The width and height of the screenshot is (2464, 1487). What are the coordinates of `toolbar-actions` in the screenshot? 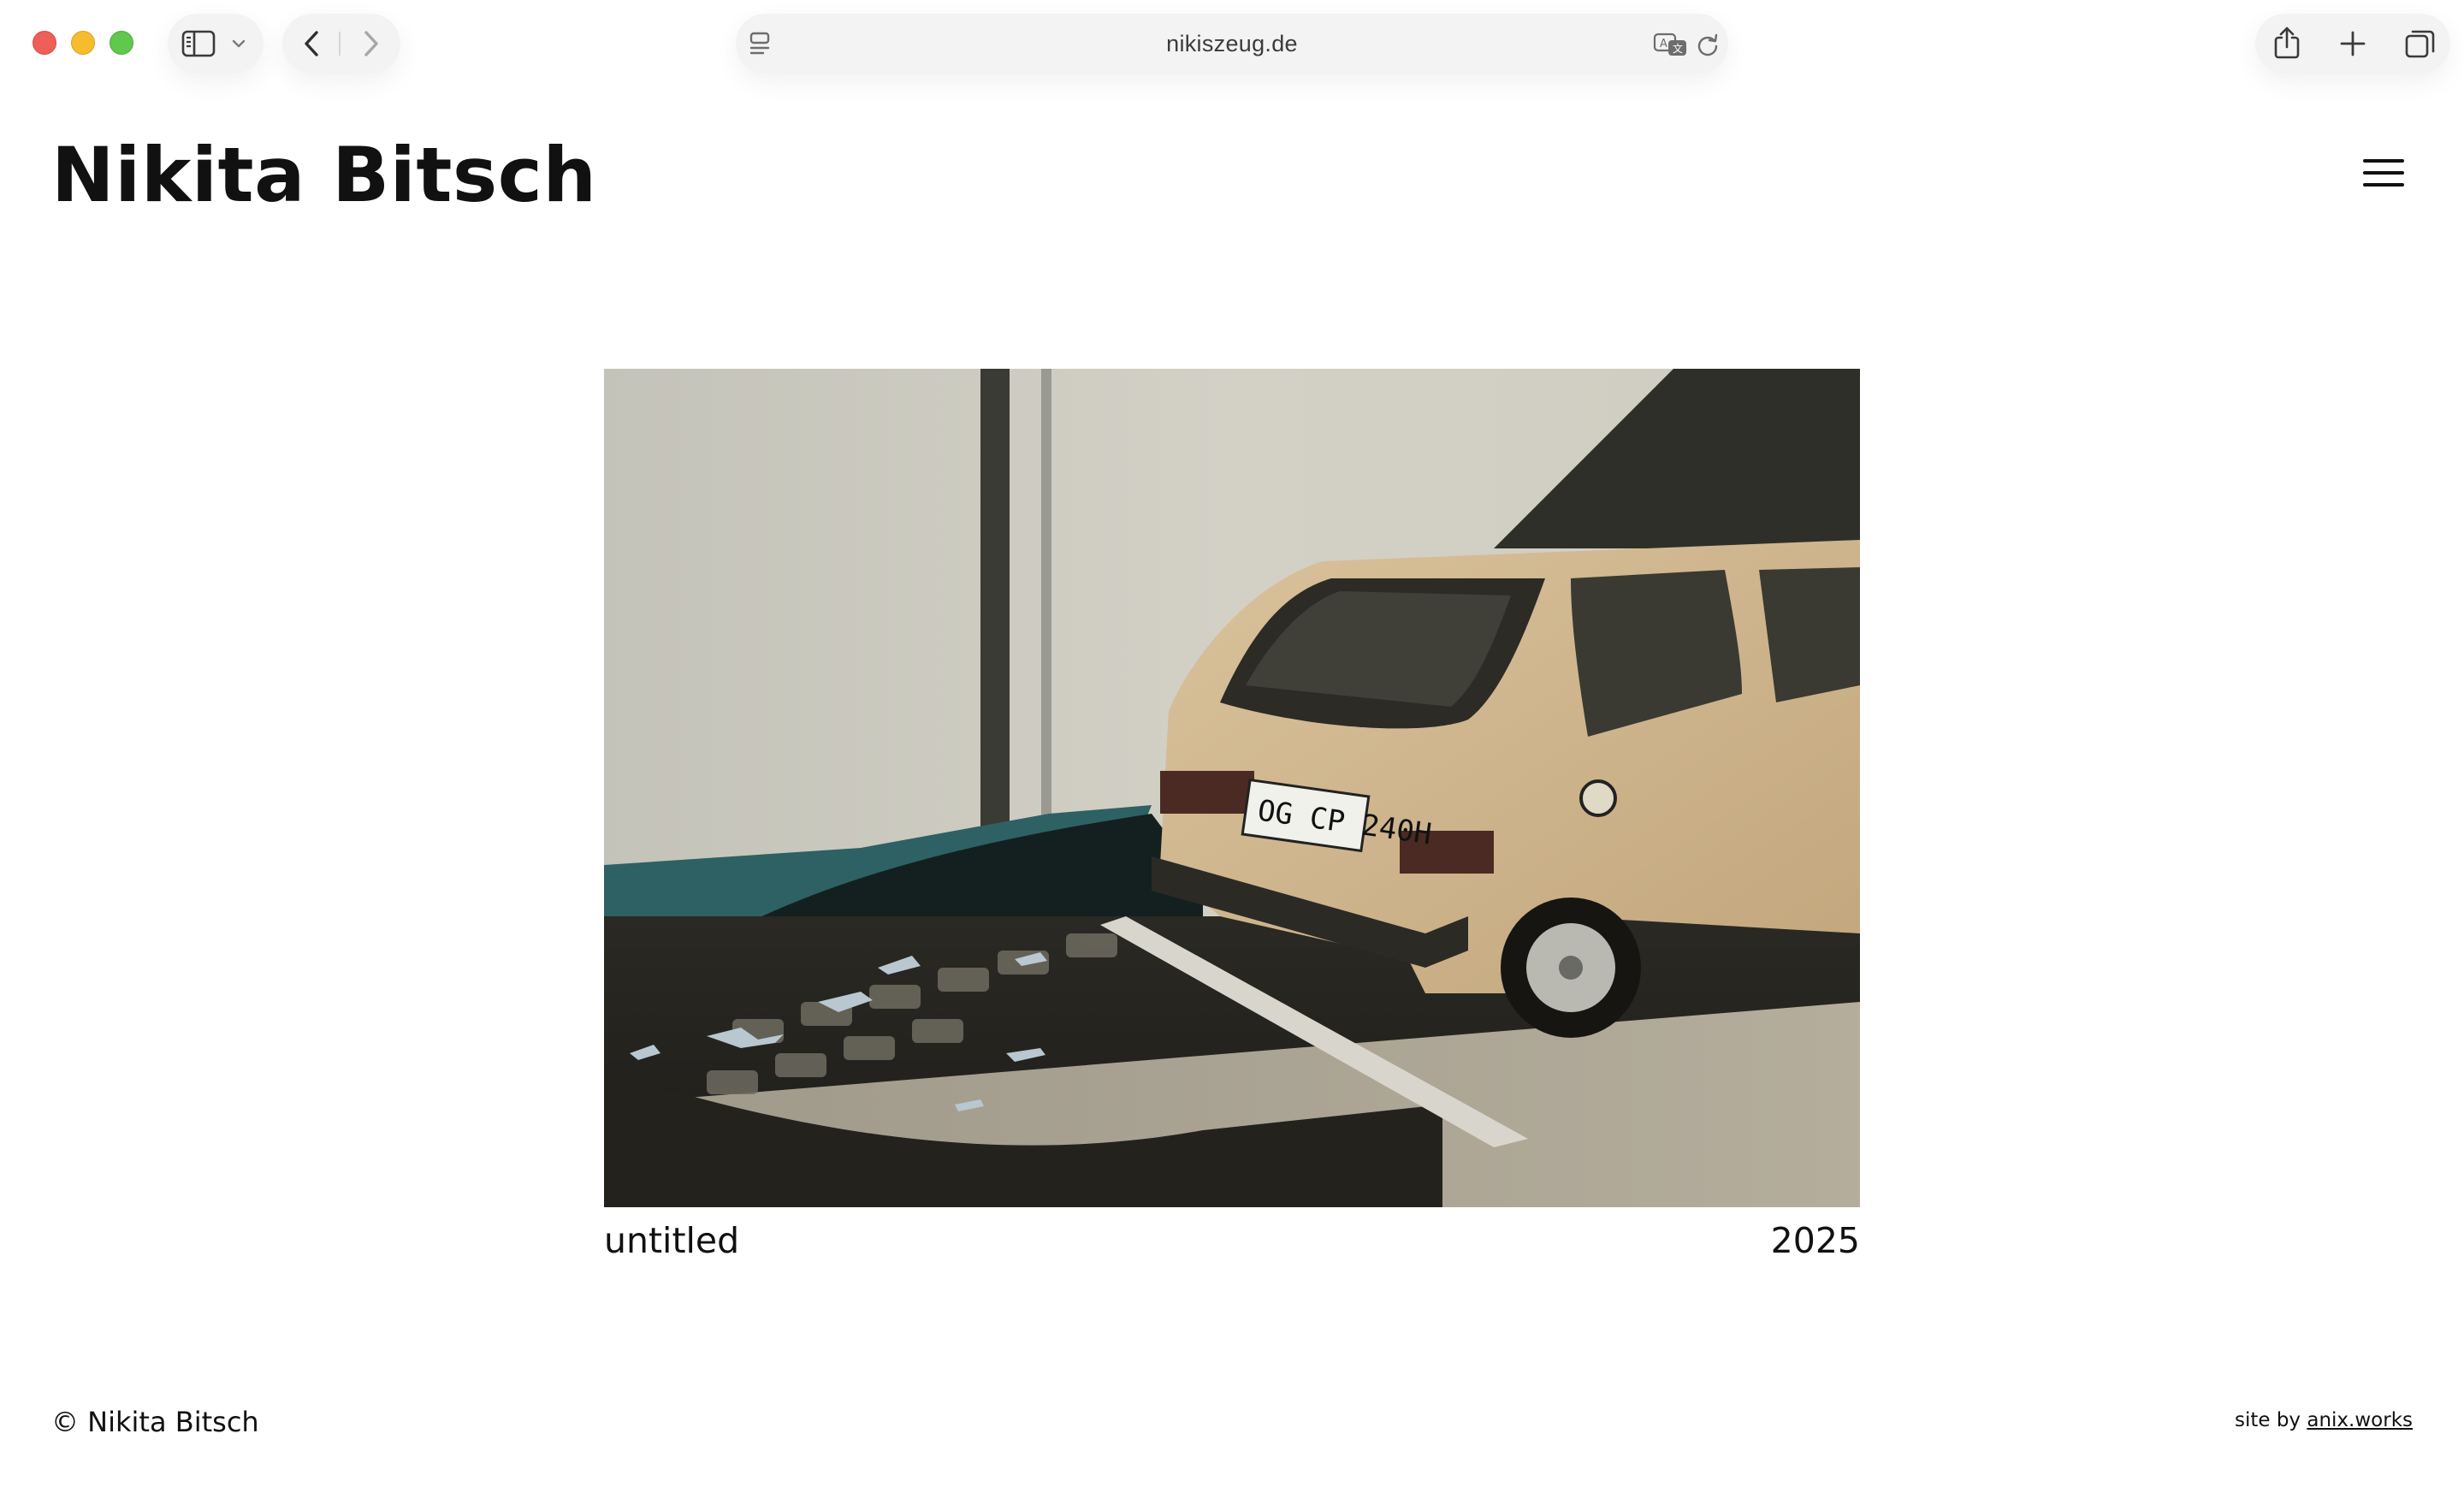 It's located at (2352, 44).